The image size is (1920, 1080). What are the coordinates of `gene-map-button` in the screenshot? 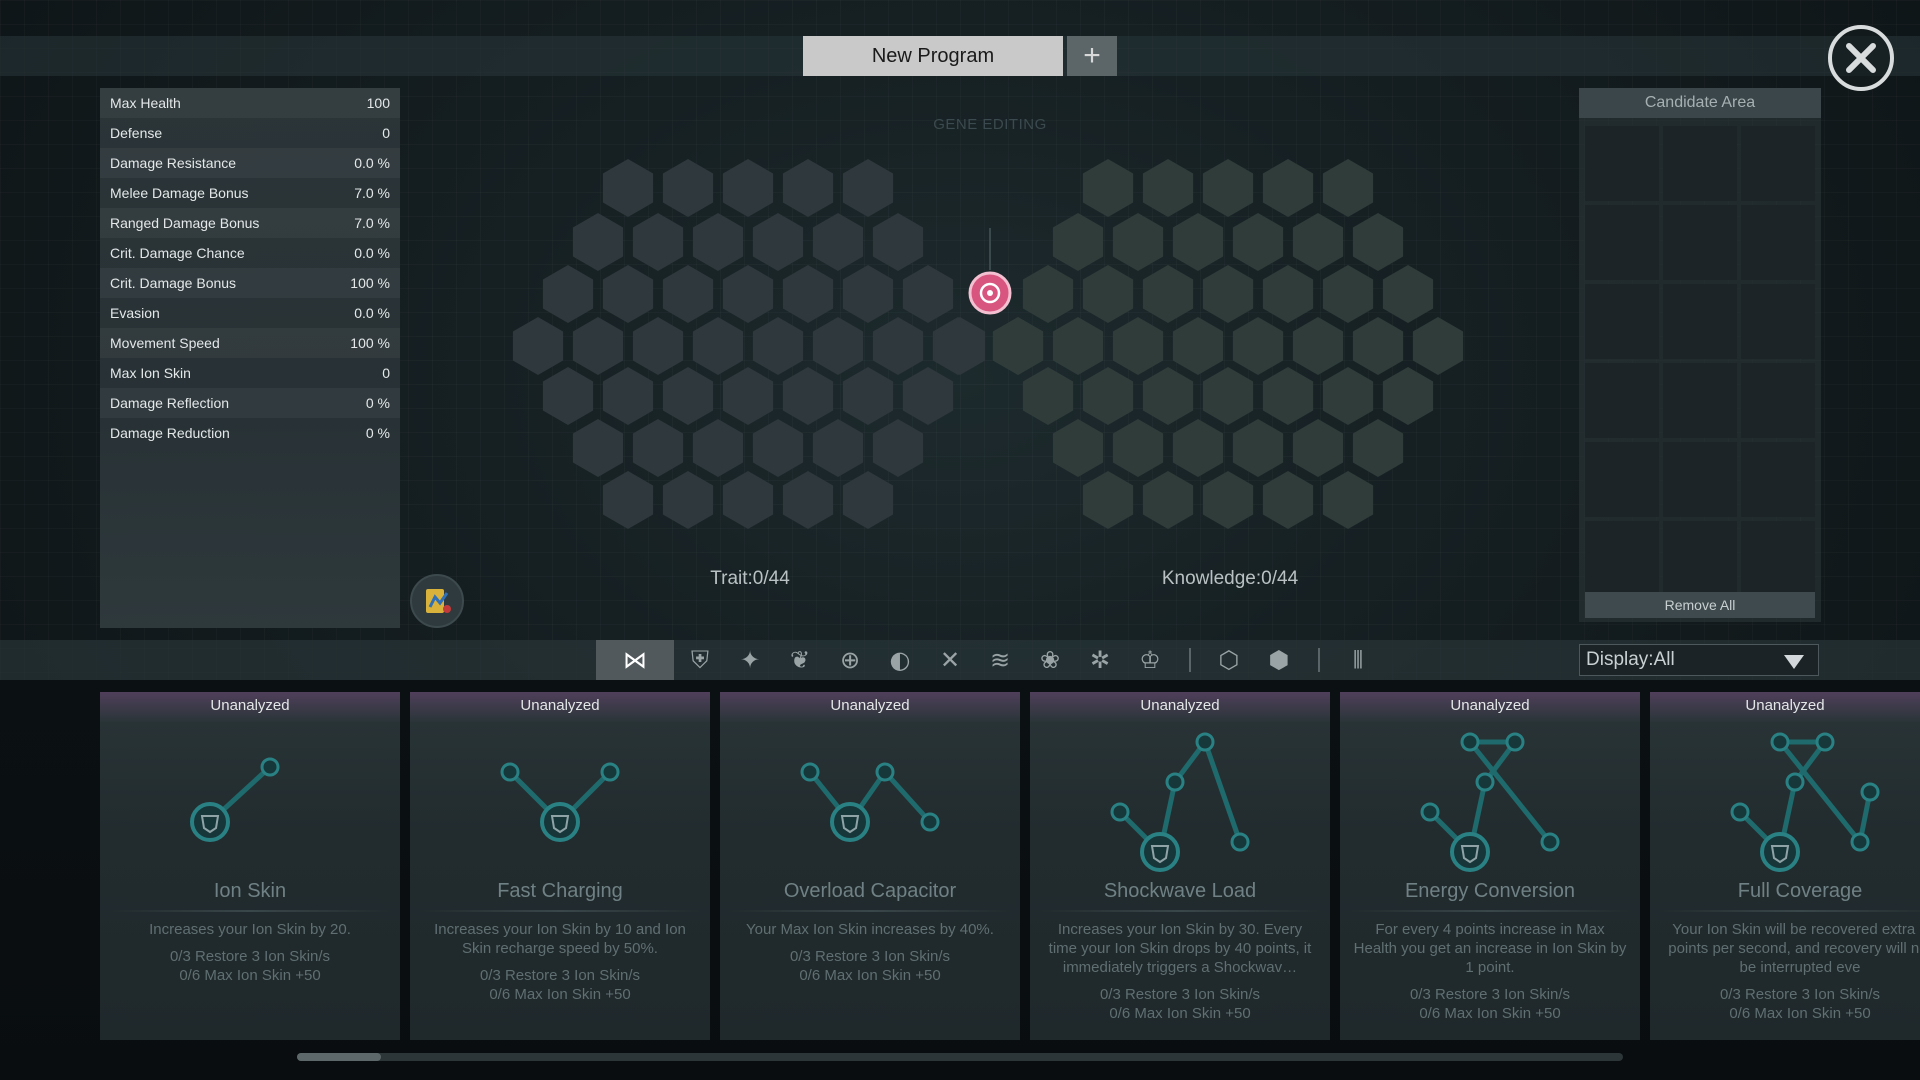 It's located at (437, 601).